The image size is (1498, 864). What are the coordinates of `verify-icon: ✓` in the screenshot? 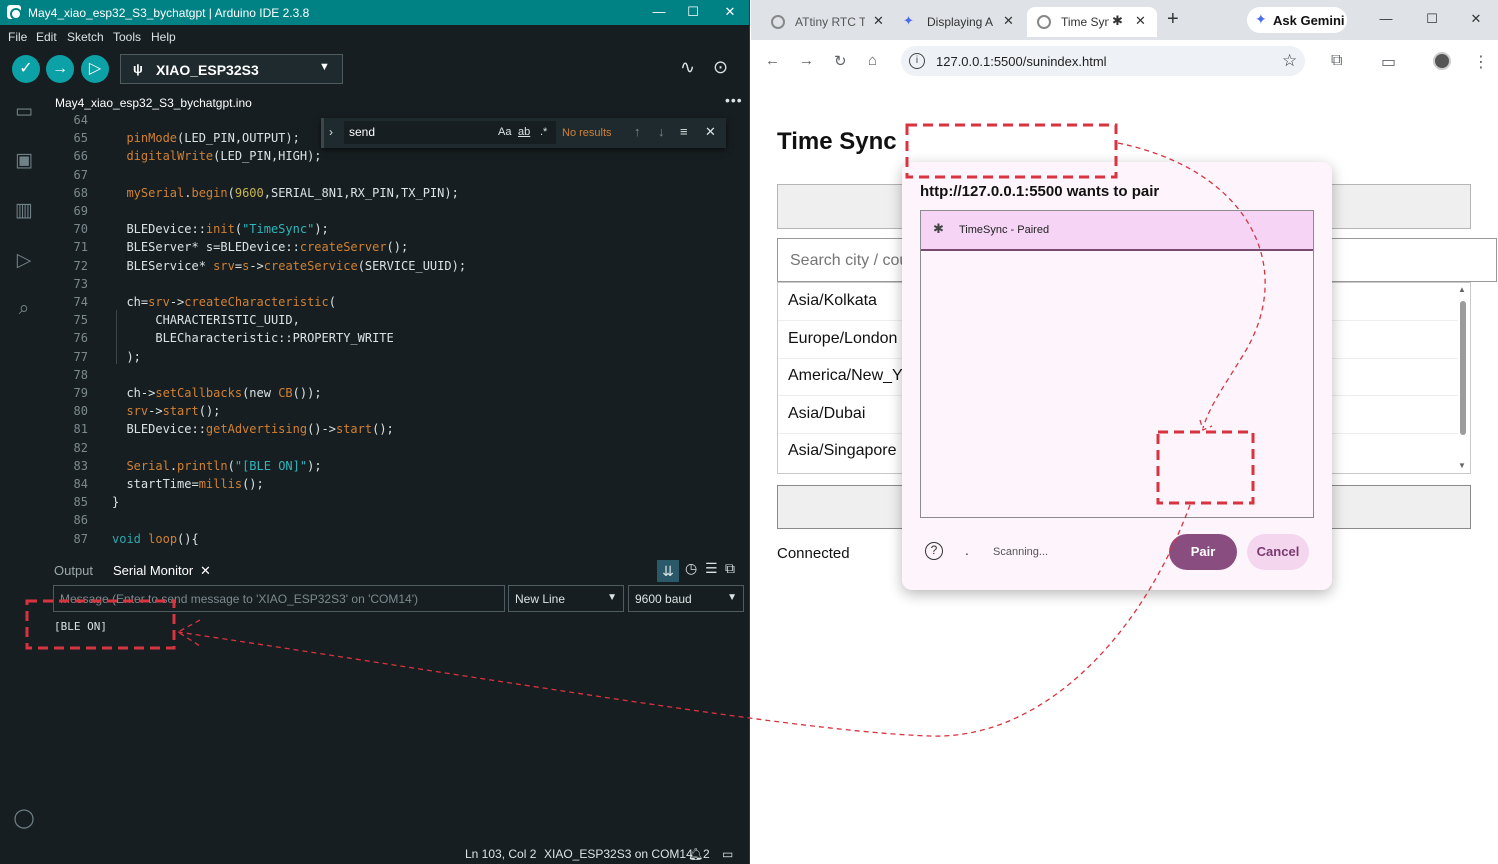 It's located at (26, 69).